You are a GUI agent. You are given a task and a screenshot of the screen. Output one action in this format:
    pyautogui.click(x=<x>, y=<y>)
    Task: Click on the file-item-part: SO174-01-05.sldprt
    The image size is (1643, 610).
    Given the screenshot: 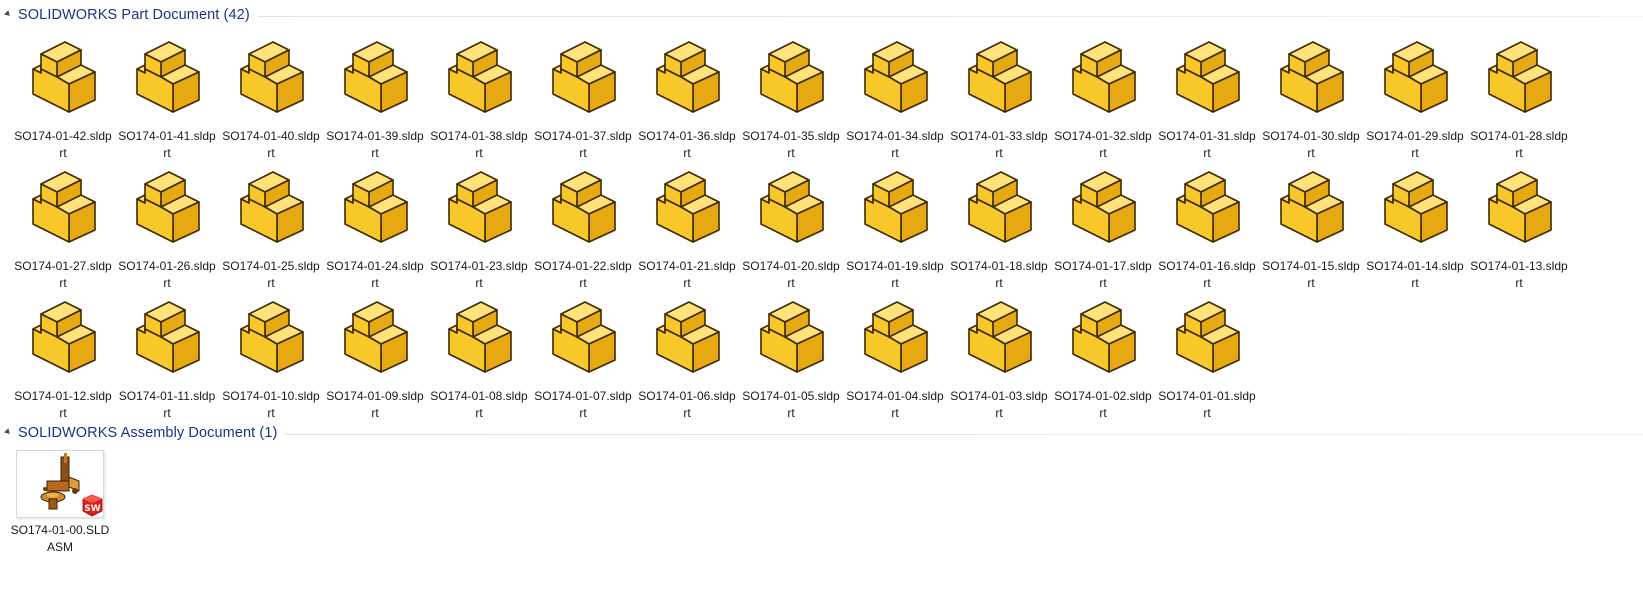 What is the action you would take?
    pyautogui.click(x=791, y=355)
    